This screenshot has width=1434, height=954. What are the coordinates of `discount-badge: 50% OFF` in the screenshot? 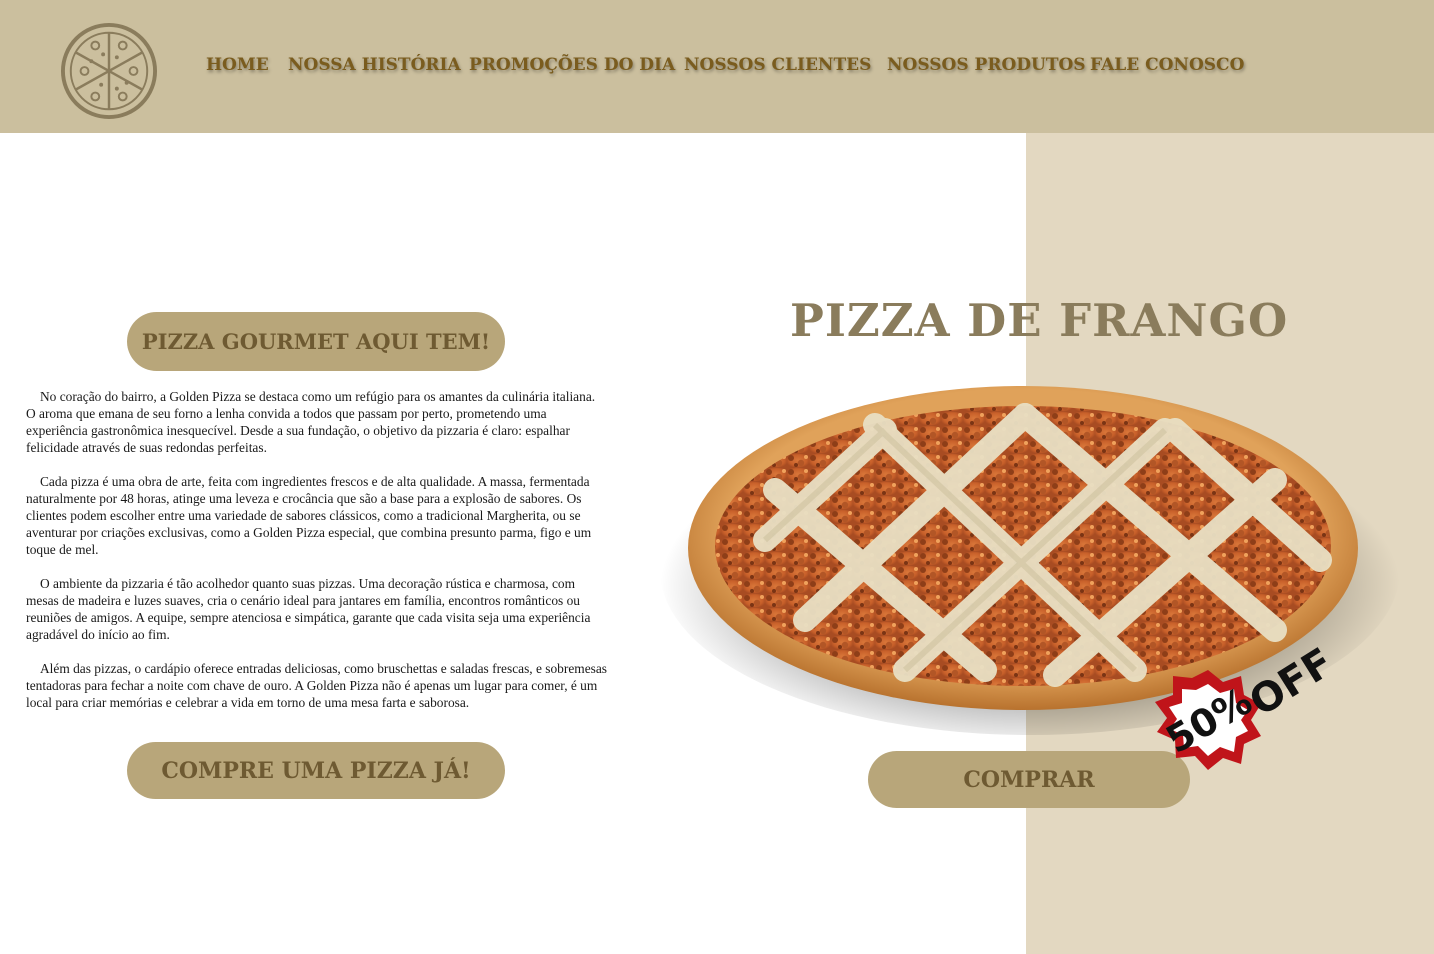 It's located at (1248, 705).